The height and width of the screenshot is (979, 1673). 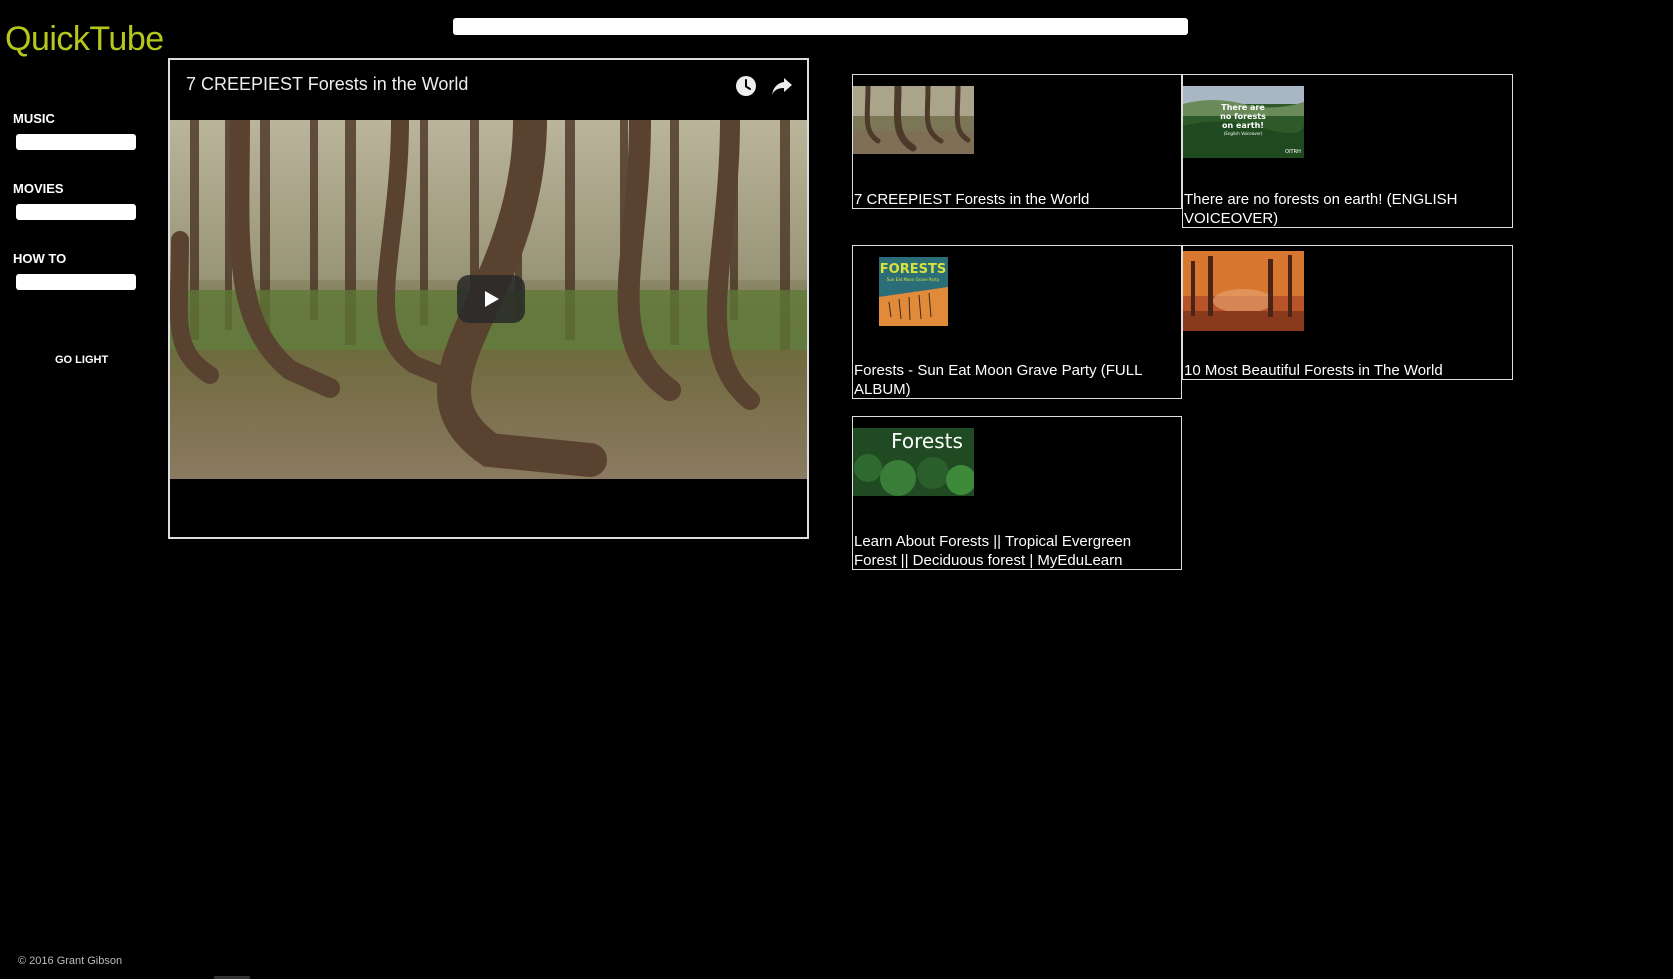 I want to click on video-result-title: 10 Most Beautiful Forests in The World, so click(x=1344, y=370).